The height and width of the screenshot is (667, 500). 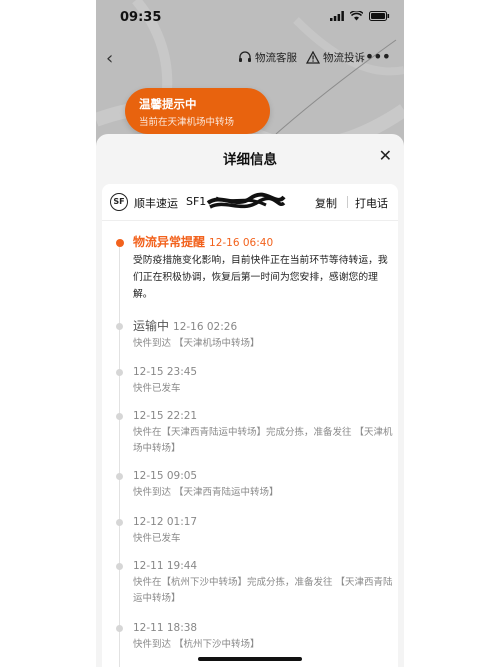 What do you see at coordinates (246, 200) in the screenshot?
I see `redaction-scribble` at bounding box center [246, 200].